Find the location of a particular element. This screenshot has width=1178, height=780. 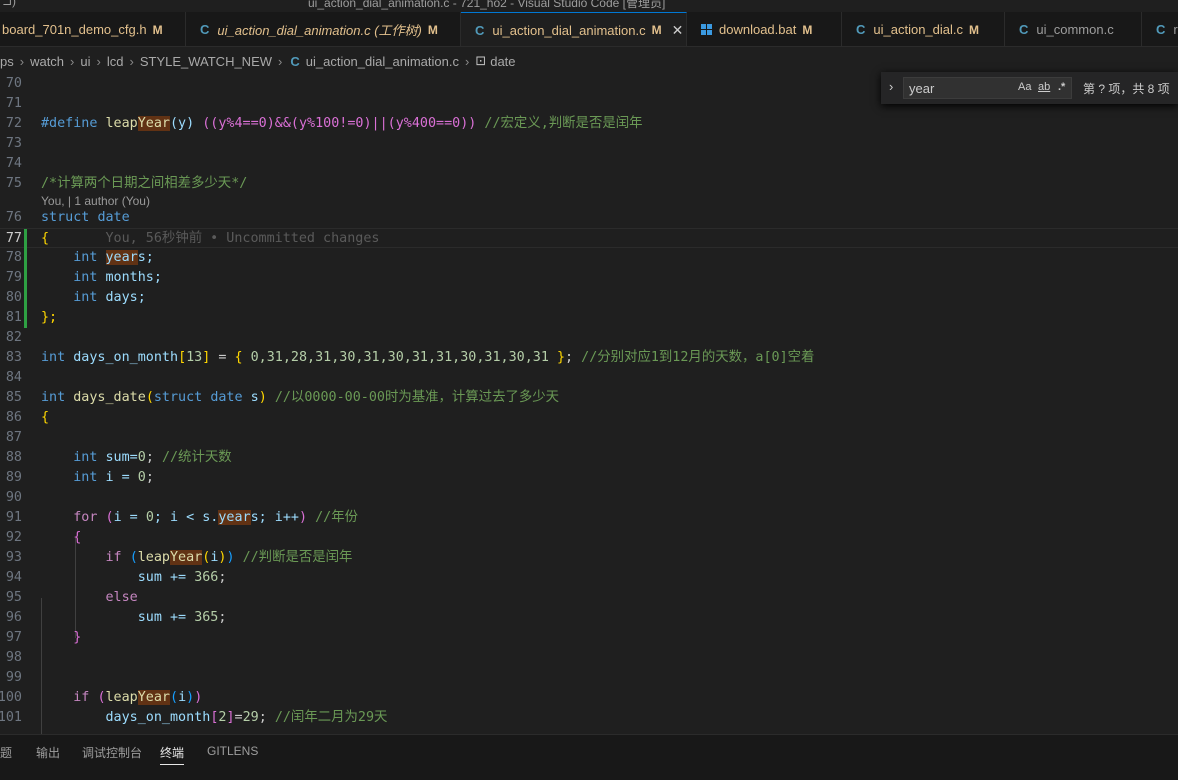

line-number: 70 is located at coordinates (13, 83).